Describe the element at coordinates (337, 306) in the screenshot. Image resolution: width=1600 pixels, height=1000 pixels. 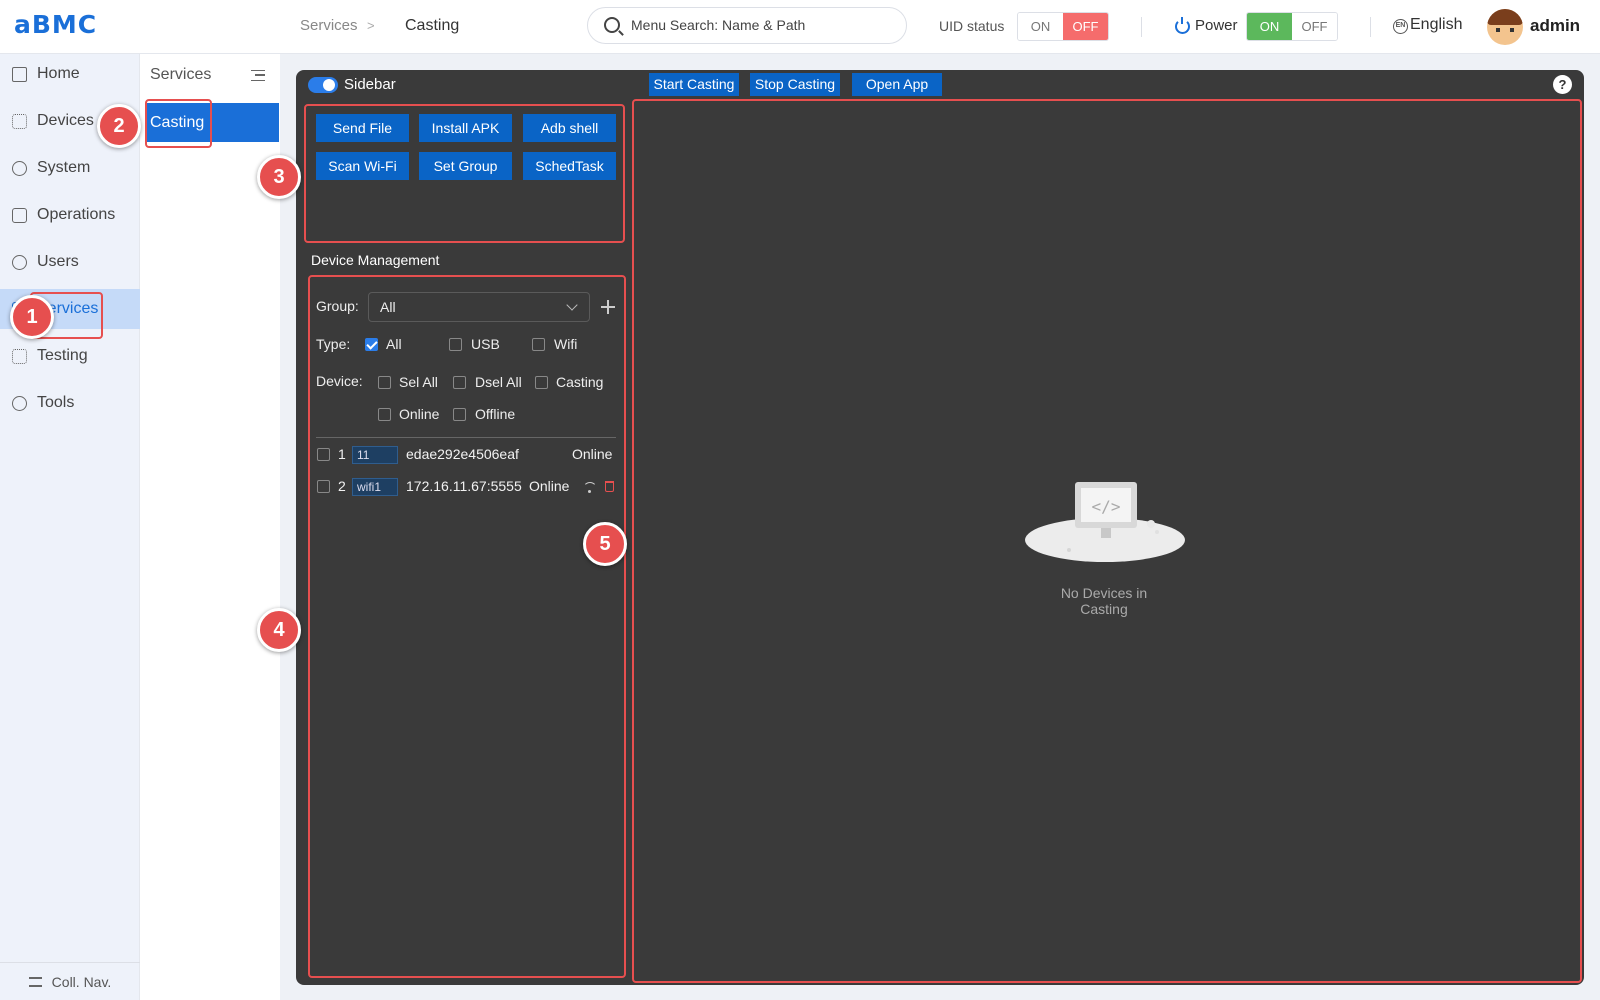
I see `group-label: Group:` at that location.